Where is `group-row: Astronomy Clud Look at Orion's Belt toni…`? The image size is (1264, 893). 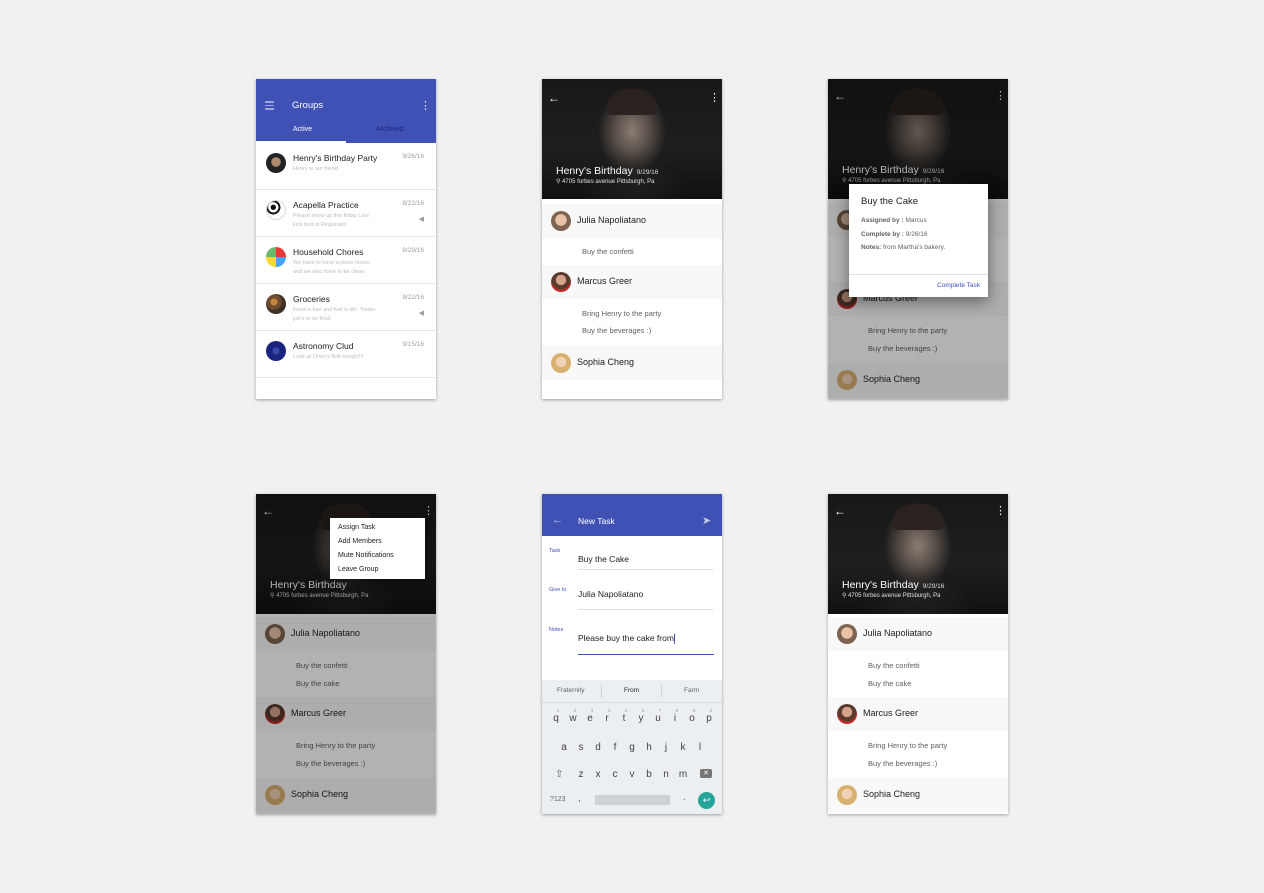 group-row: Astronomy Clud Look at Orion's Belt toni… is located at coordinates (346, 354).